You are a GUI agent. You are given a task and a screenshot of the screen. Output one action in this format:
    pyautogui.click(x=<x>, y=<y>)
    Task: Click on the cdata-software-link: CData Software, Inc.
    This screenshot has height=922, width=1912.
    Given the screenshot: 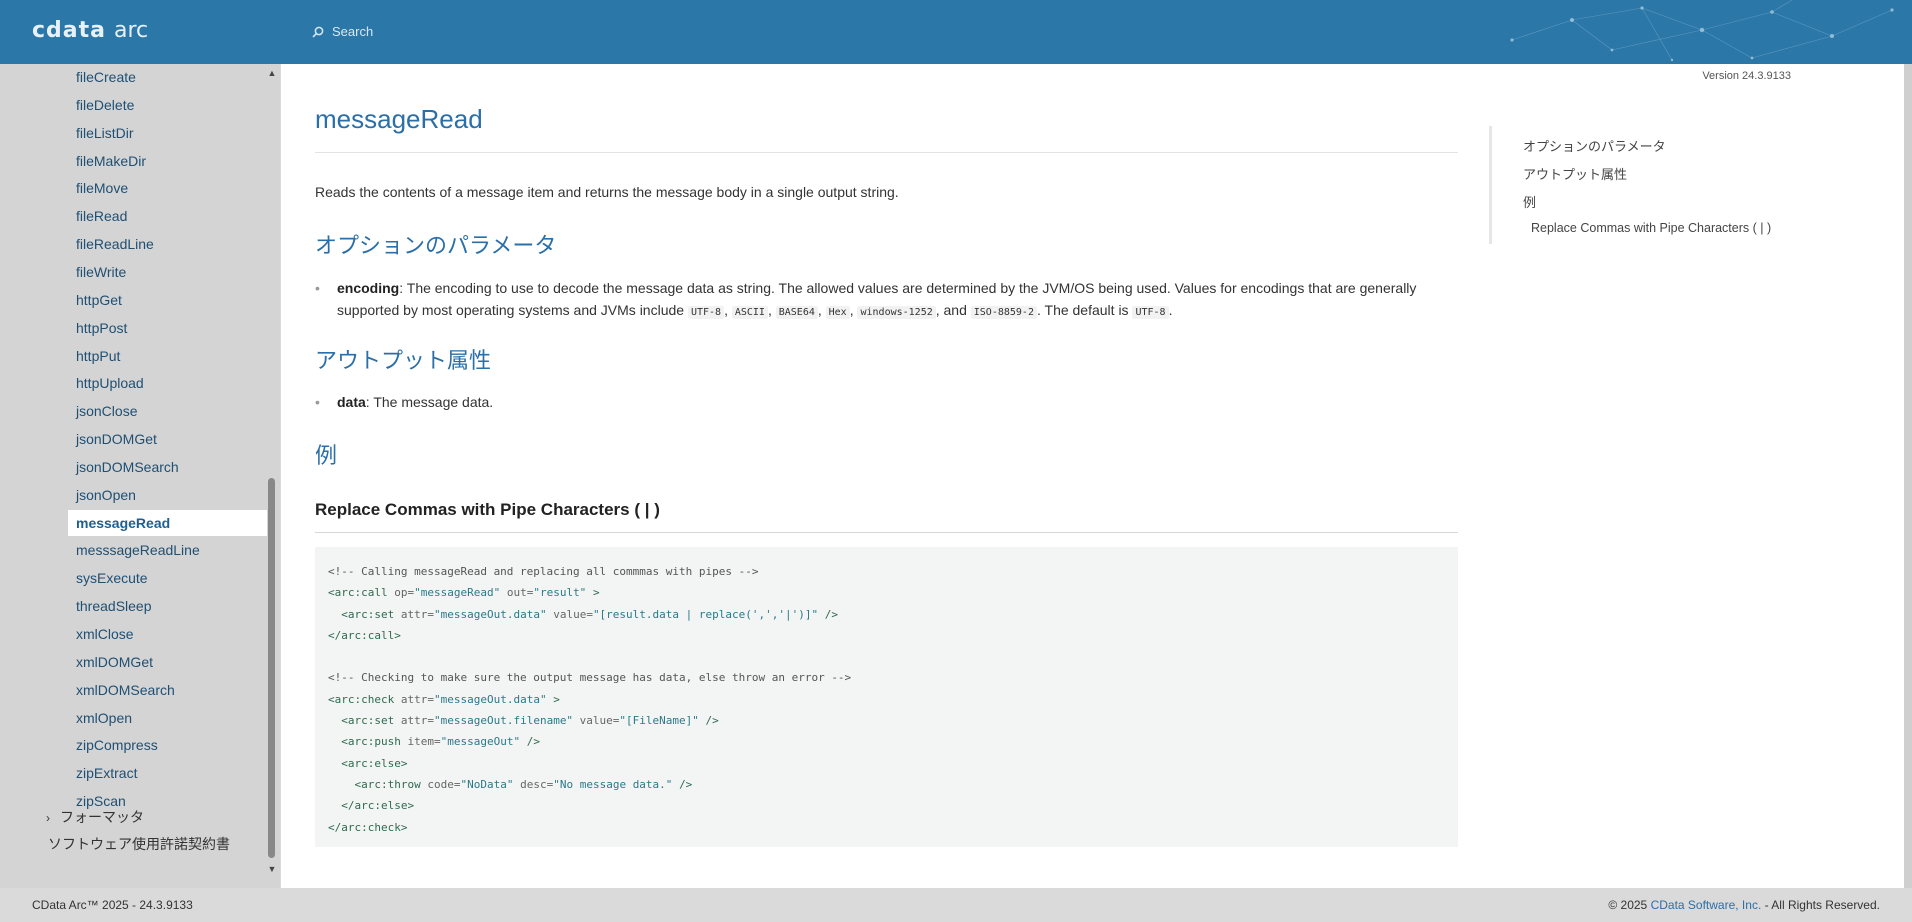 What is the action you would take?
    pyautogui.click(x=1706, y=905)
    